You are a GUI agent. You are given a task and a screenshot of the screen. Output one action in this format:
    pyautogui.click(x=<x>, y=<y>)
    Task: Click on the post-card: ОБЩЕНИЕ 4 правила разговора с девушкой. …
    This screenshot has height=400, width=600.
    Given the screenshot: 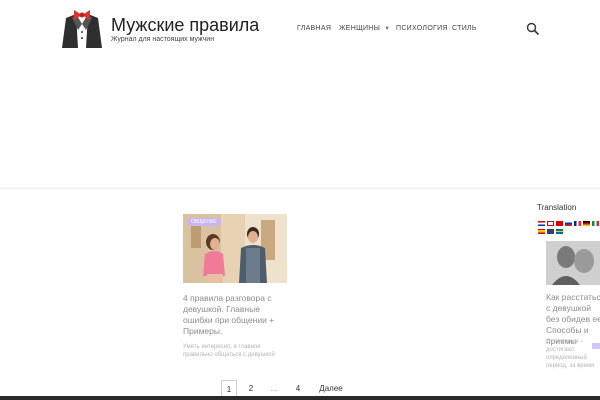 What is the action you would take?
    pyautogui.click(x=235, y=286)
    